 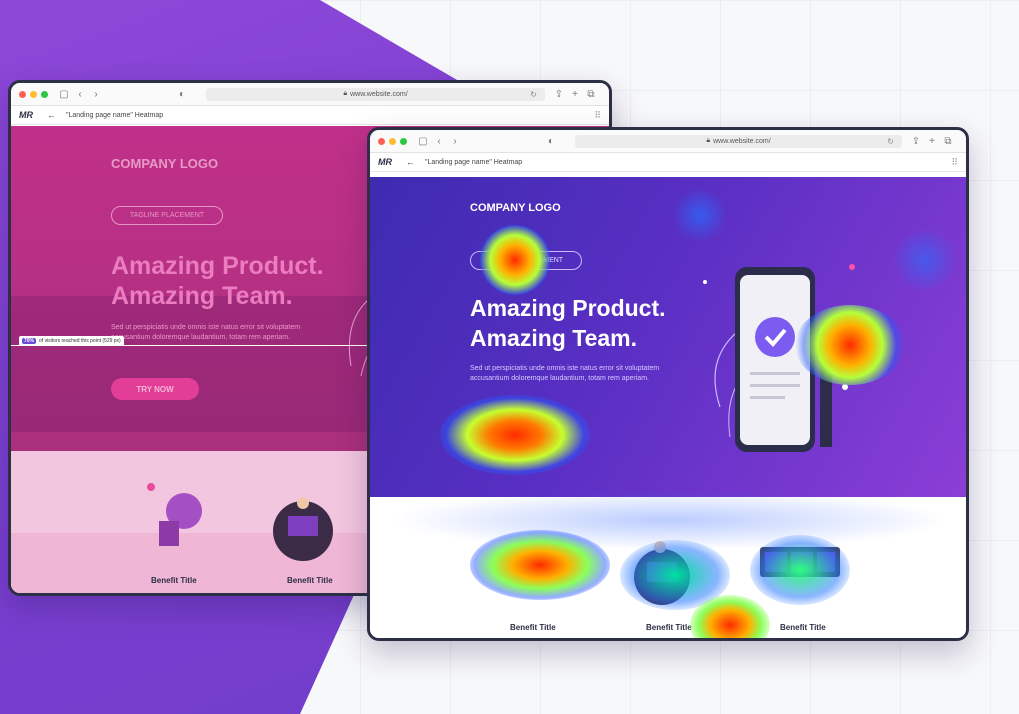 I want to click on hero-phone-illustration, so click(x=779, y=358).